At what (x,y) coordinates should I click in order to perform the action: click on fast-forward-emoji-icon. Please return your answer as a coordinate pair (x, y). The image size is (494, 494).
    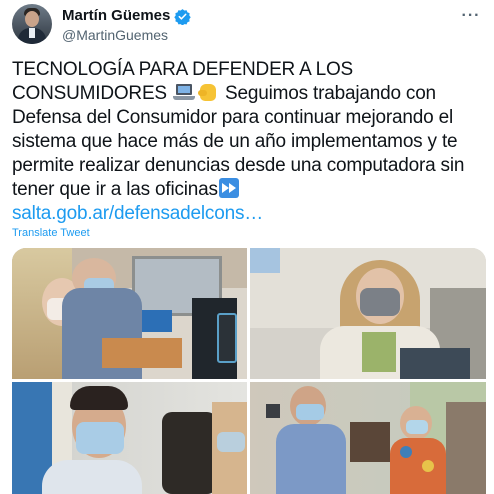
    Looking at the image, I should click on (228, 188).